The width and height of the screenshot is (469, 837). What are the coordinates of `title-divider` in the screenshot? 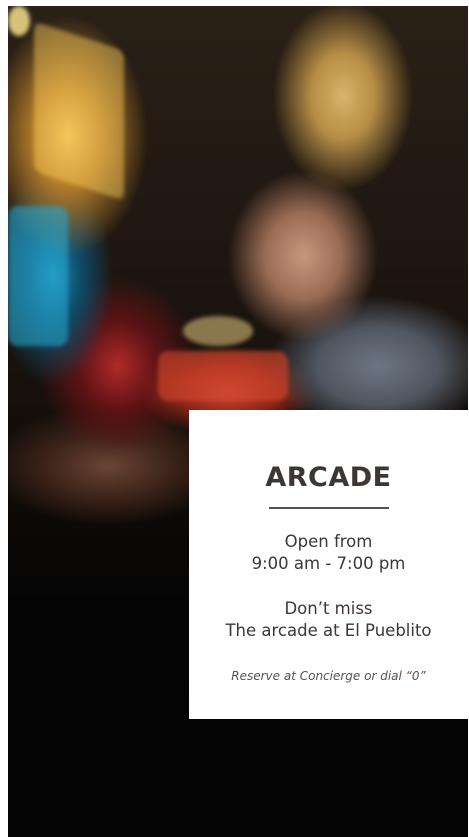 It's located at (328, 508).